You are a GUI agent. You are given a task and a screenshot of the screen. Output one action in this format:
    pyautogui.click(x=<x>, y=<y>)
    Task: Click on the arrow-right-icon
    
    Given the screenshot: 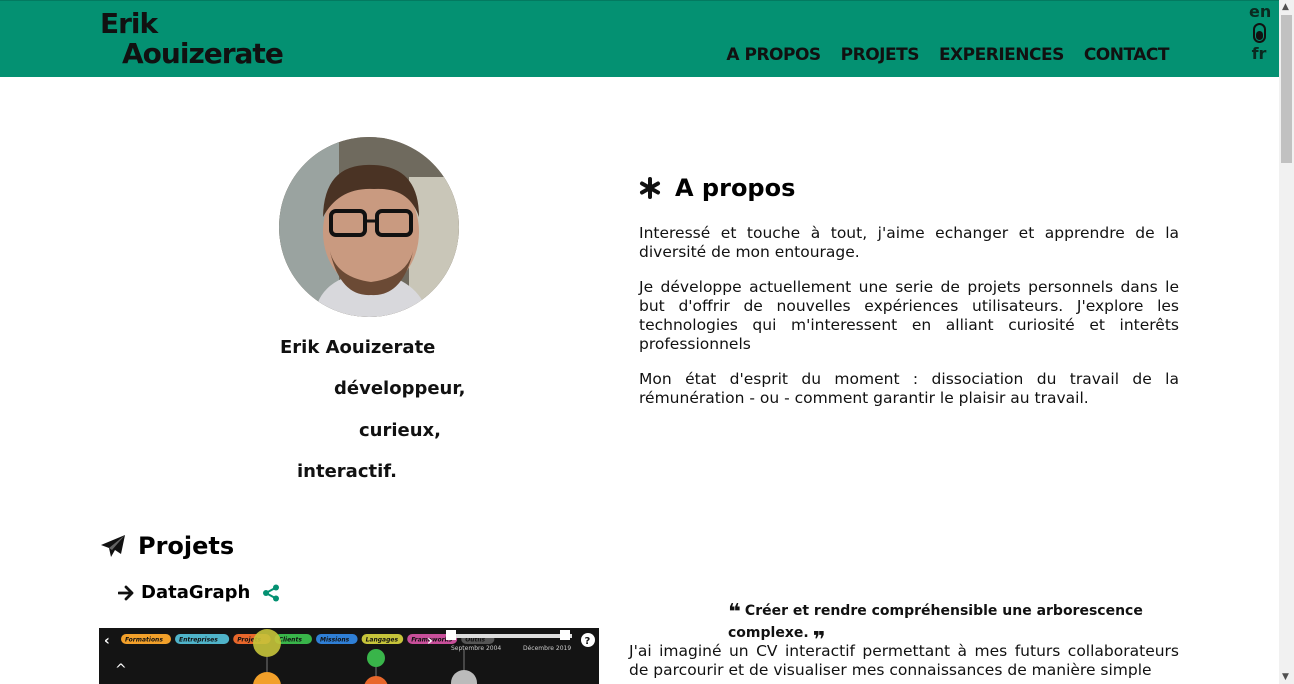 What is the action you would take?
    pyautogui.click(x=126, y=592)
    